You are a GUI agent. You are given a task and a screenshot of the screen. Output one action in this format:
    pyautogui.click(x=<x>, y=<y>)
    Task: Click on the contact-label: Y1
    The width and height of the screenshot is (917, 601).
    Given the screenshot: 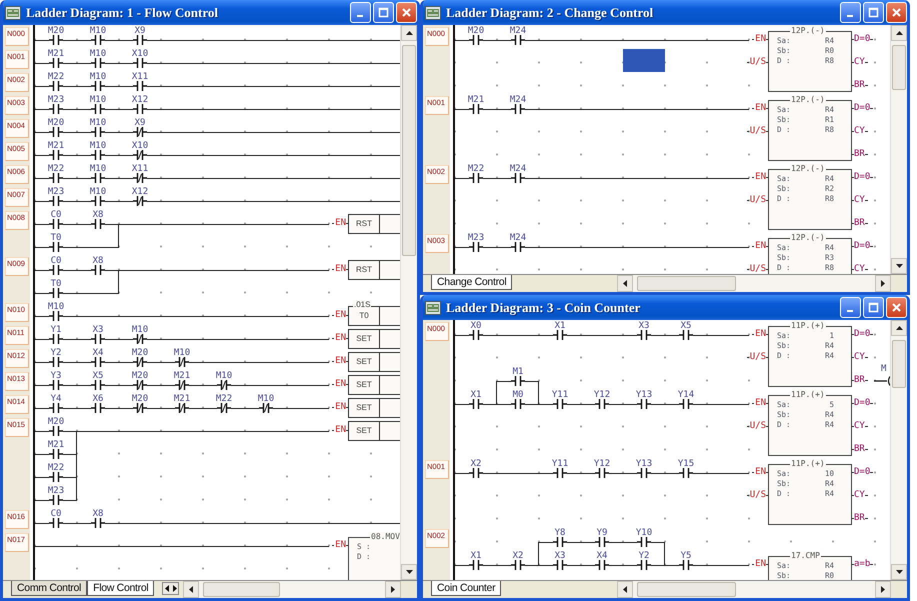 What is the action you would take?
    pyautogui.click(x=56, y=330)
    